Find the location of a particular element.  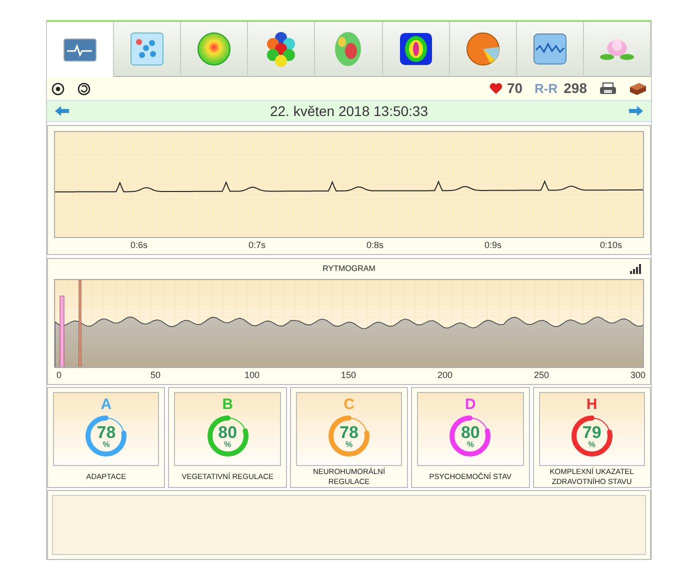

indicator-letter: C is located at coordinates (349, 404).